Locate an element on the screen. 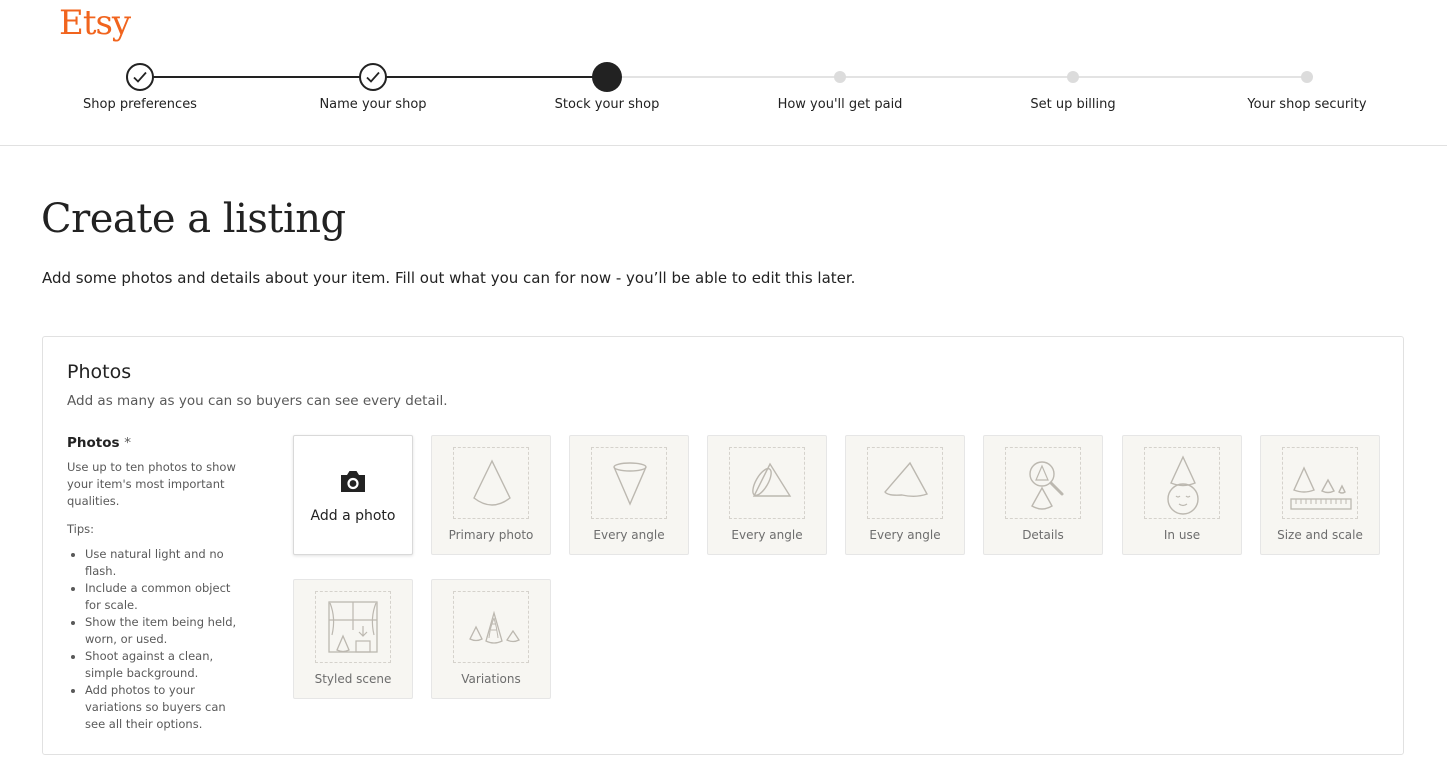 The image size is (1447, 776). step-how-youll-get-paid: How you'll get paid is located at coordinates (840, 86).